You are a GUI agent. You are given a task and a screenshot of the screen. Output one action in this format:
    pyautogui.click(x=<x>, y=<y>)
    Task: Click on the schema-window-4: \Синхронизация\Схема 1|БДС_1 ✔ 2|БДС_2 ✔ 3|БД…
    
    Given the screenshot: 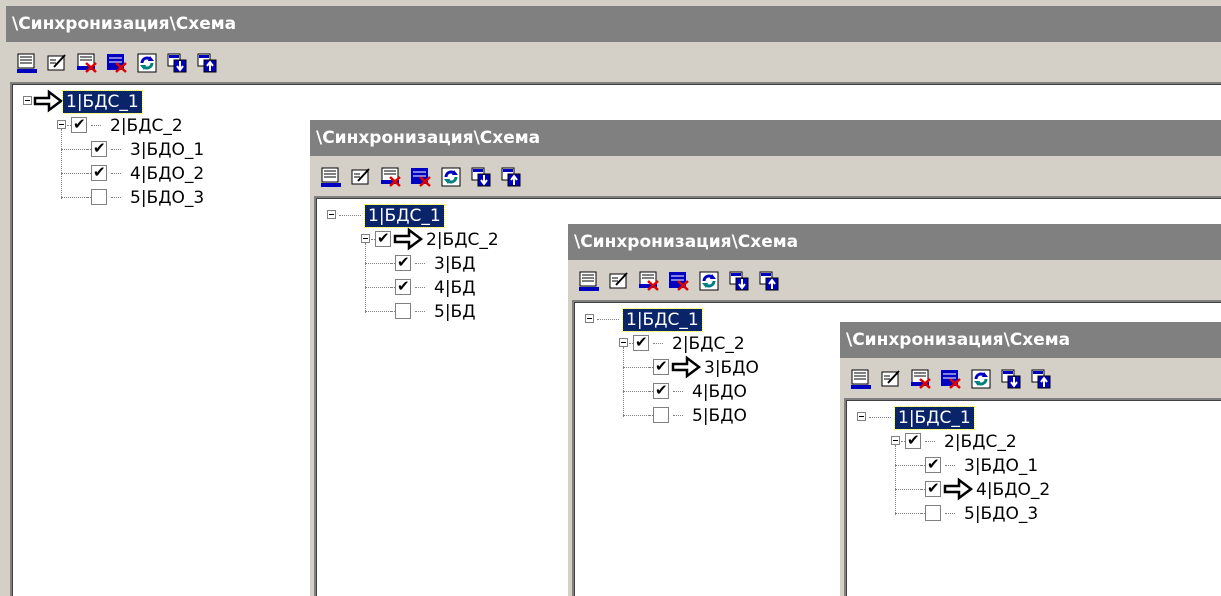 What is the action you would take?
    pyautogui.click(x=1030, y=459)
    